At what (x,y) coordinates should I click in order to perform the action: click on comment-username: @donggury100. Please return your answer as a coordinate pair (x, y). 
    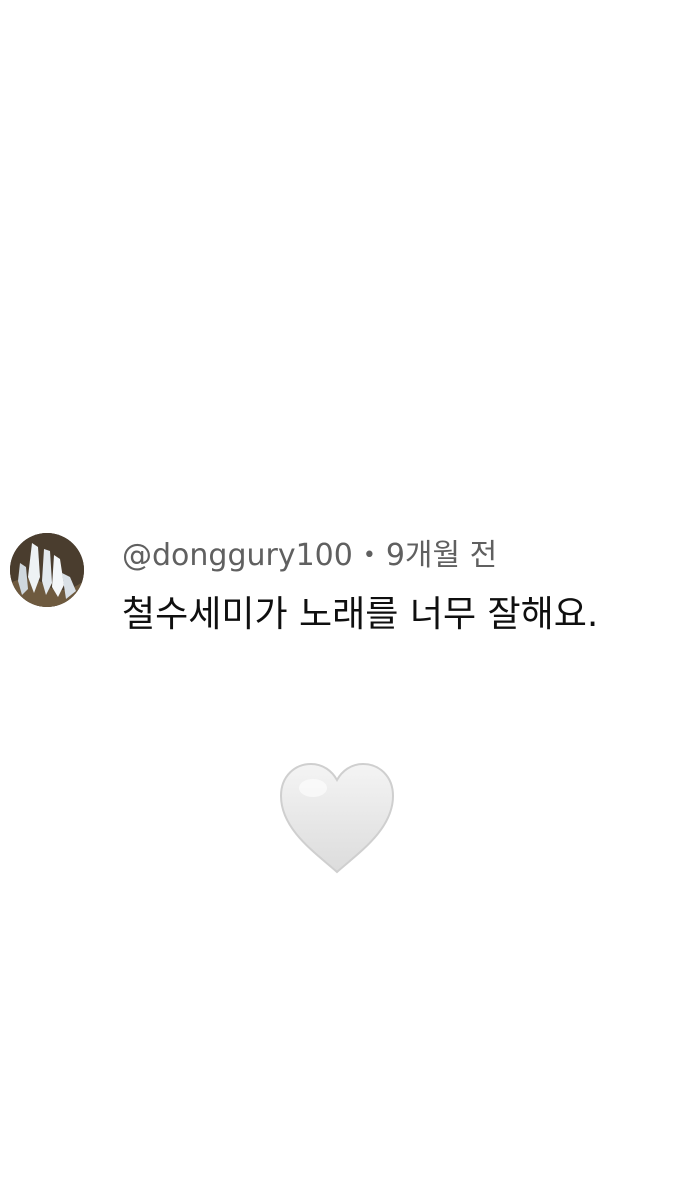
    Looking at the image, I should click on (237, 555).